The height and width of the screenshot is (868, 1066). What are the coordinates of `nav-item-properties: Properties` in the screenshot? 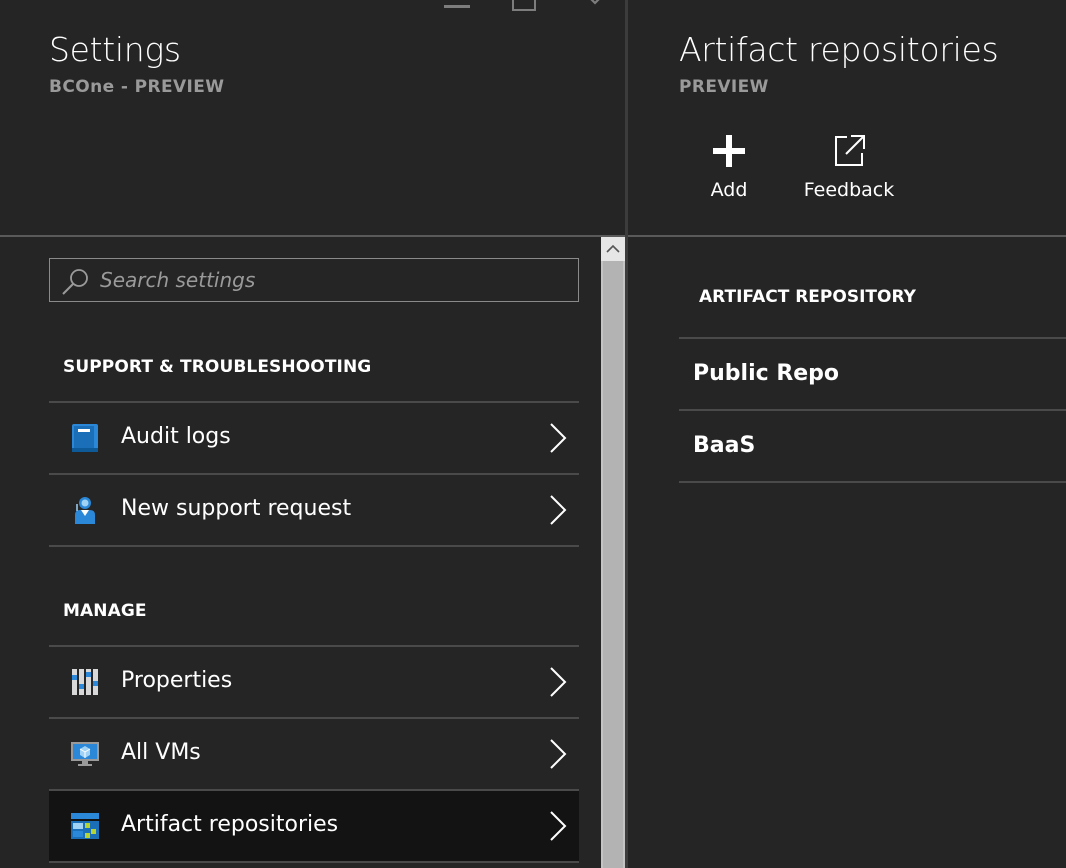 It's located at (314, 682).